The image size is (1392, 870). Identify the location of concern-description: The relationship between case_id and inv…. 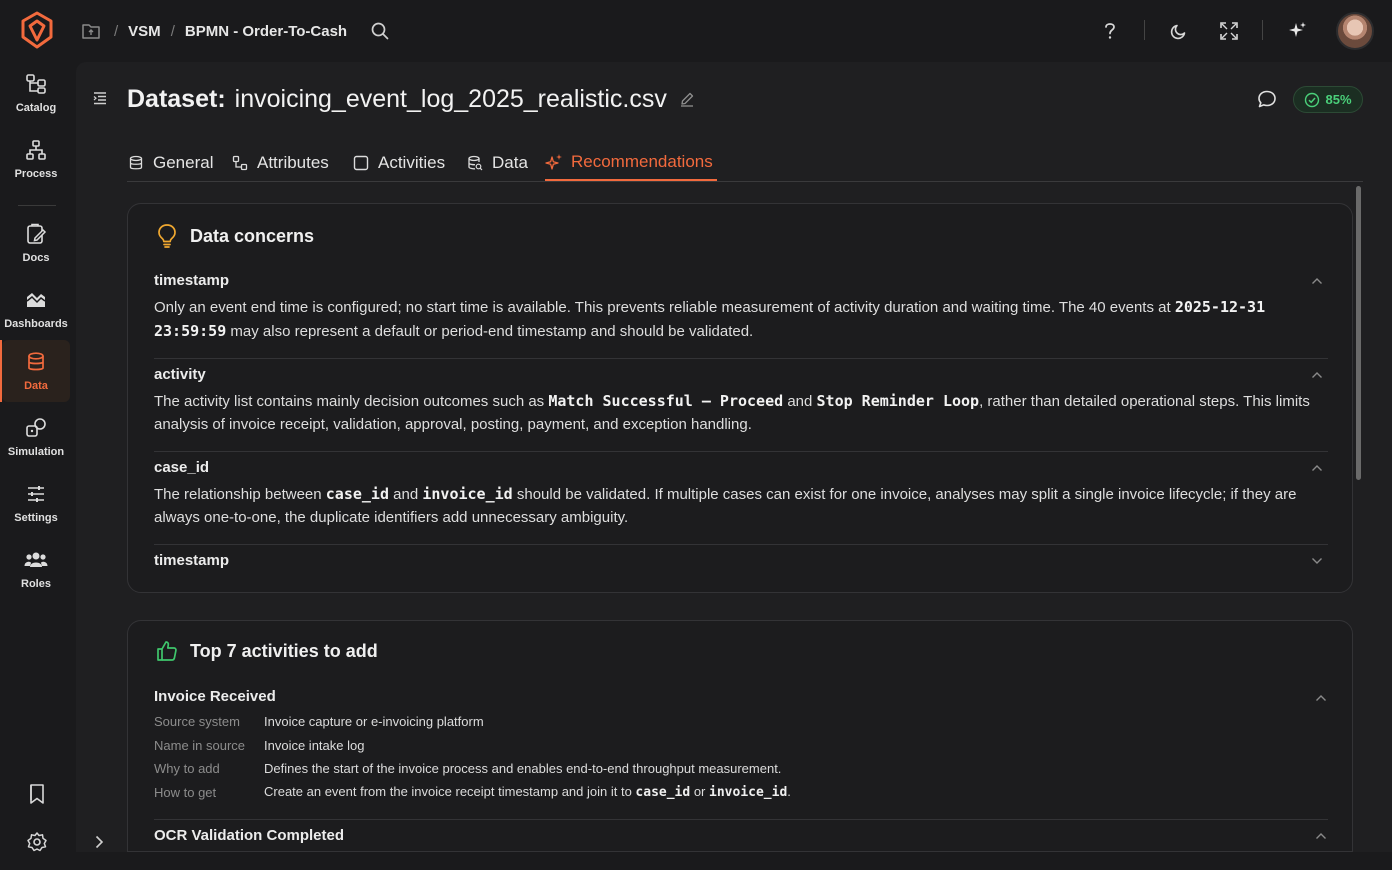
(725, 505).